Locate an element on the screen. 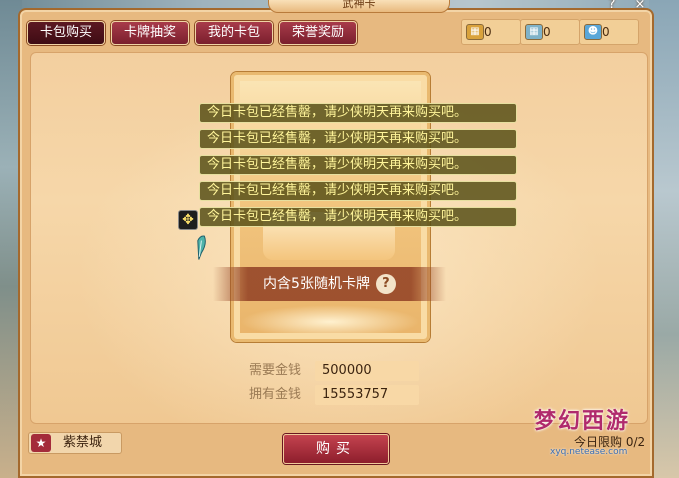  required-money-value: 500000 is located at coordinates (367, 371).